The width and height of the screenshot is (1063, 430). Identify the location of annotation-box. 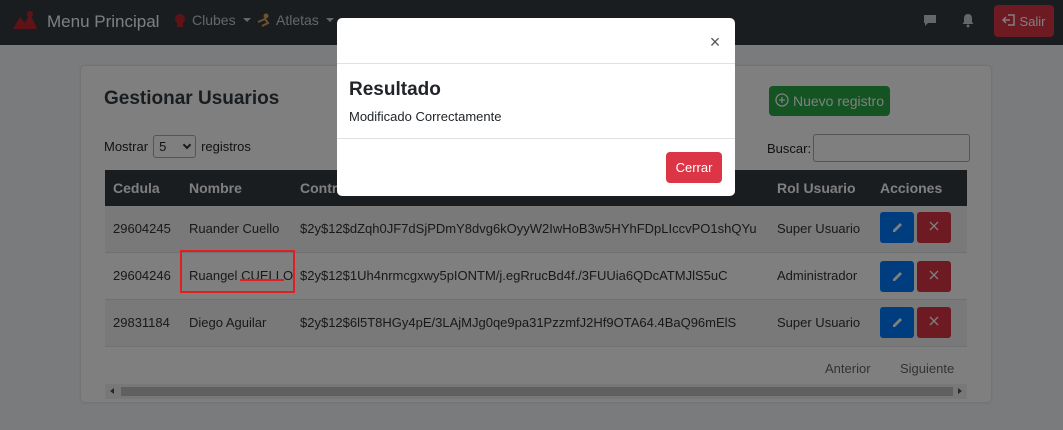
(237, 271).